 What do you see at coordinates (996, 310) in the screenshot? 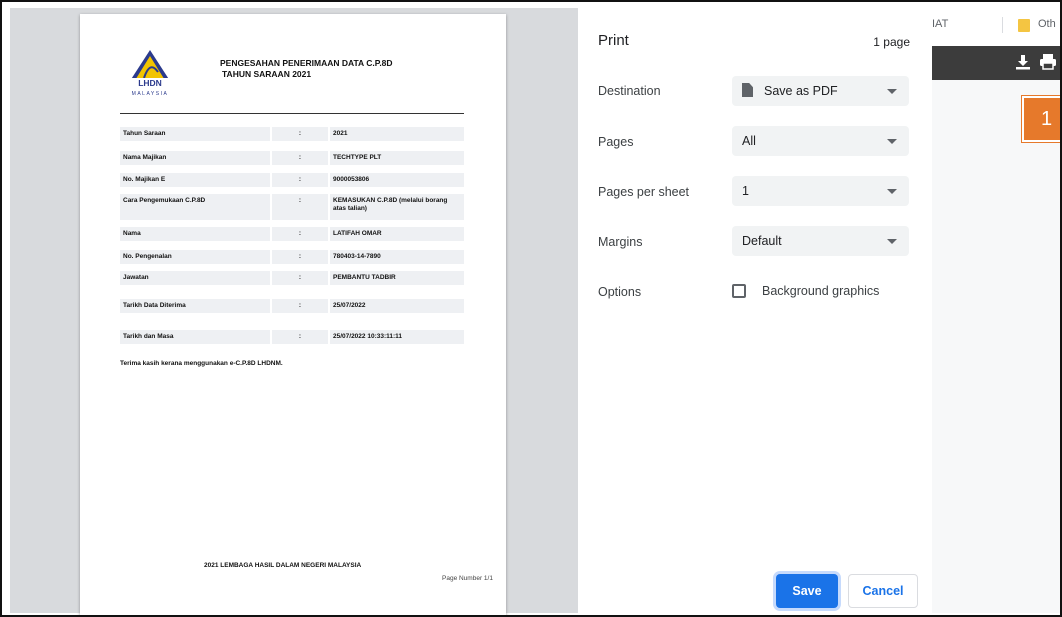
I see `browser-background: IAT Oth 1` at bounding box center [996, 310].